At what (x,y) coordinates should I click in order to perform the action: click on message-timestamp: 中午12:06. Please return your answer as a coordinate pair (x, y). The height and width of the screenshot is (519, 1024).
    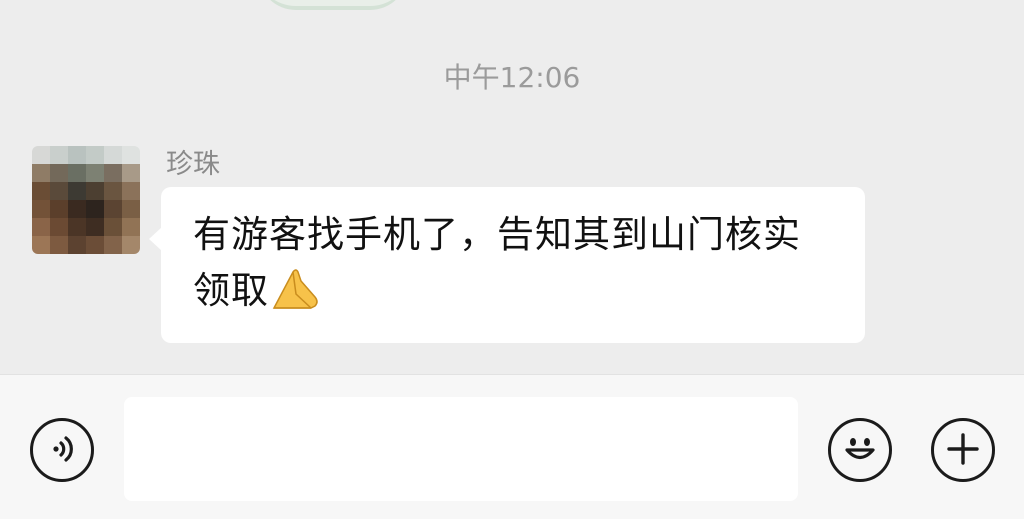
    Looking at the image, I should click on (512, 77).